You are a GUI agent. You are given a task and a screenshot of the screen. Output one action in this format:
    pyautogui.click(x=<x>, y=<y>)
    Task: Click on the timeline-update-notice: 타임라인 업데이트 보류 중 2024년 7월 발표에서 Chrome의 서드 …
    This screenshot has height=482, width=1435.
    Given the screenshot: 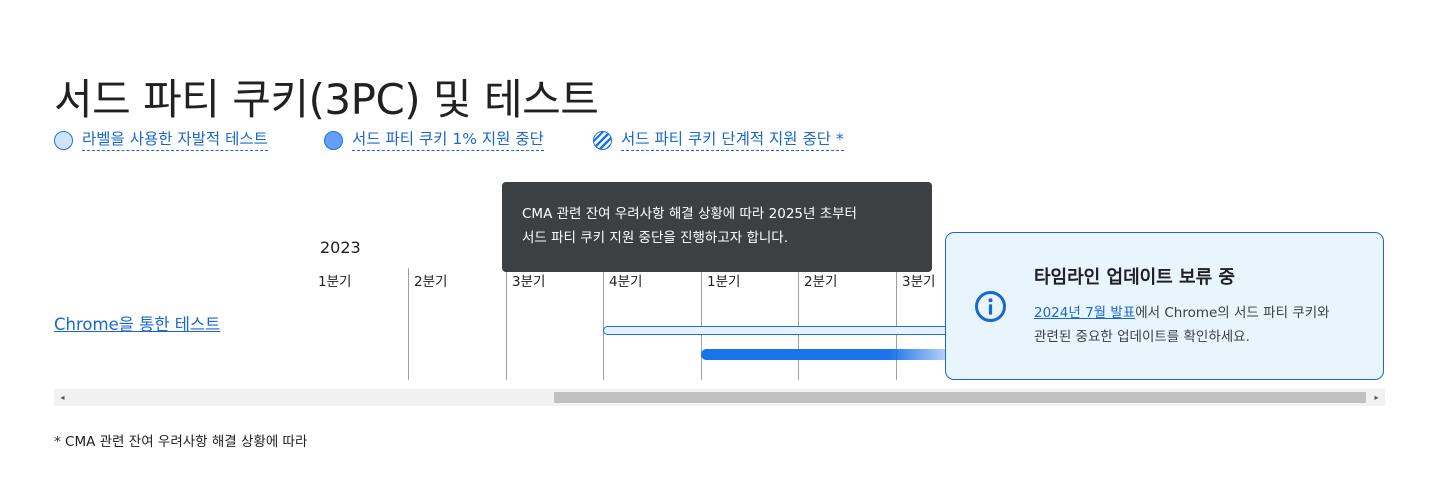 What is the action you would take?
    pyautogui.click(x=1164, y=306)
    